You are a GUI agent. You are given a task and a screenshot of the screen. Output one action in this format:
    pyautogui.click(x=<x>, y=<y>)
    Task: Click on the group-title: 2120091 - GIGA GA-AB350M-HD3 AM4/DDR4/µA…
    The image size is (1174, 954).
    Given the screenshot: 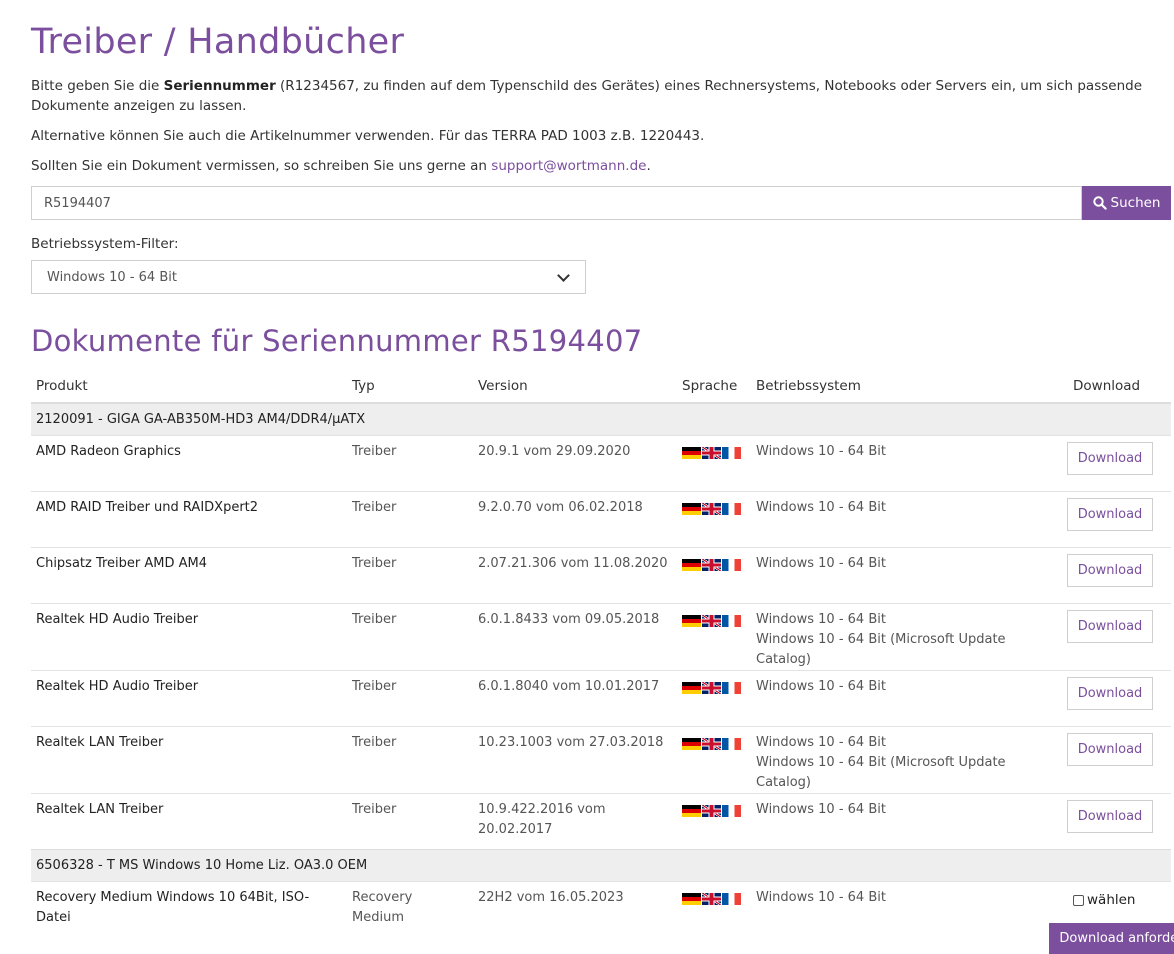 What is the action you would take?
    pyautogui.click(x=601, y=419)
    